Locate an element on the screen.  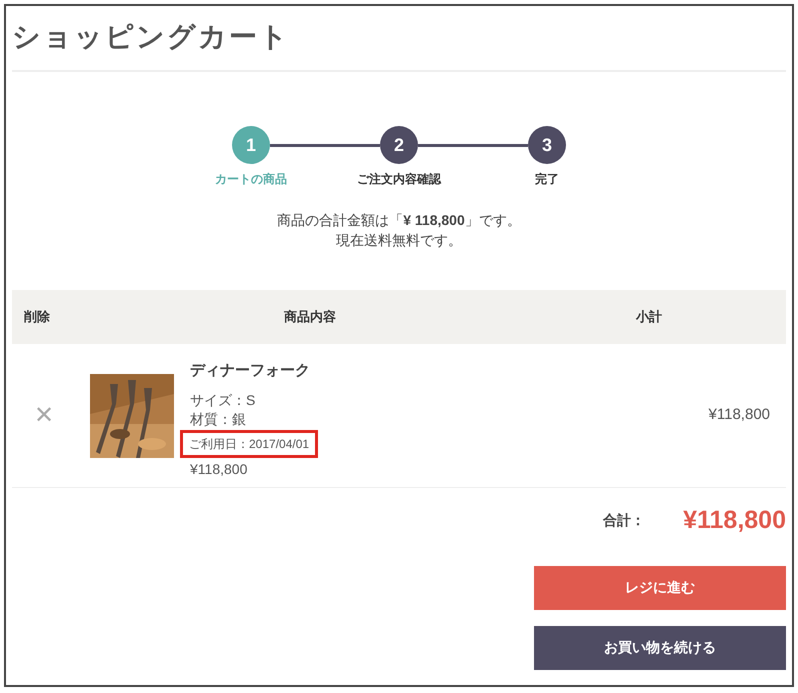
product-detail: サイズ：S is located at coordinates (223, 400).